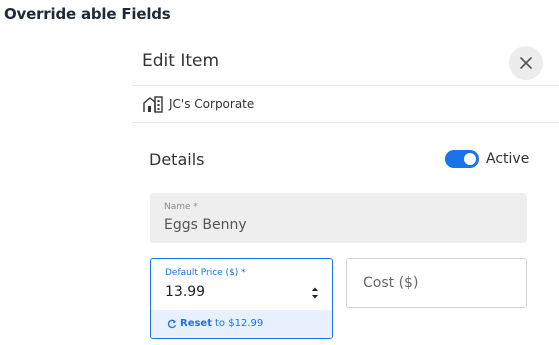 The height and width of the screenshot is (345, 559). I want to click on reset-label: Reset, so click(196, 323).